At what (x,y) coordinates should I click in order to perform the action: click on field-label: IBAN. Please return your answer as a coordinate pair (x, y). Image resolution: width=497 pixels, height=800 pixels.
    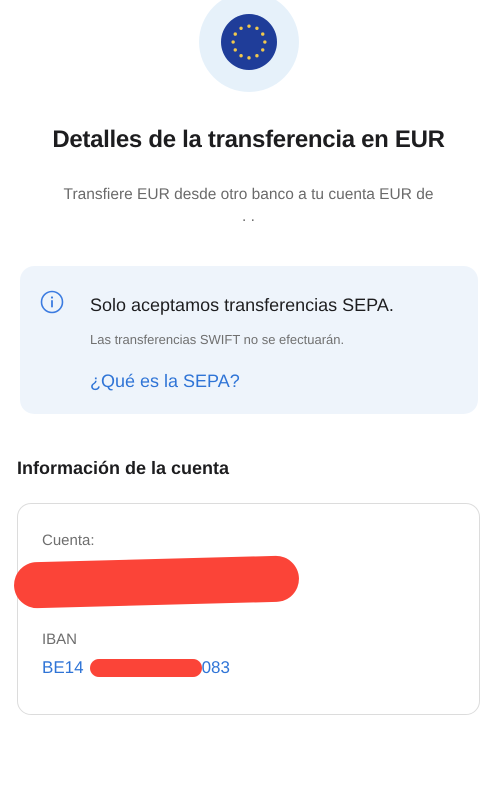
    Looking at the image, I should click on (60, 639).